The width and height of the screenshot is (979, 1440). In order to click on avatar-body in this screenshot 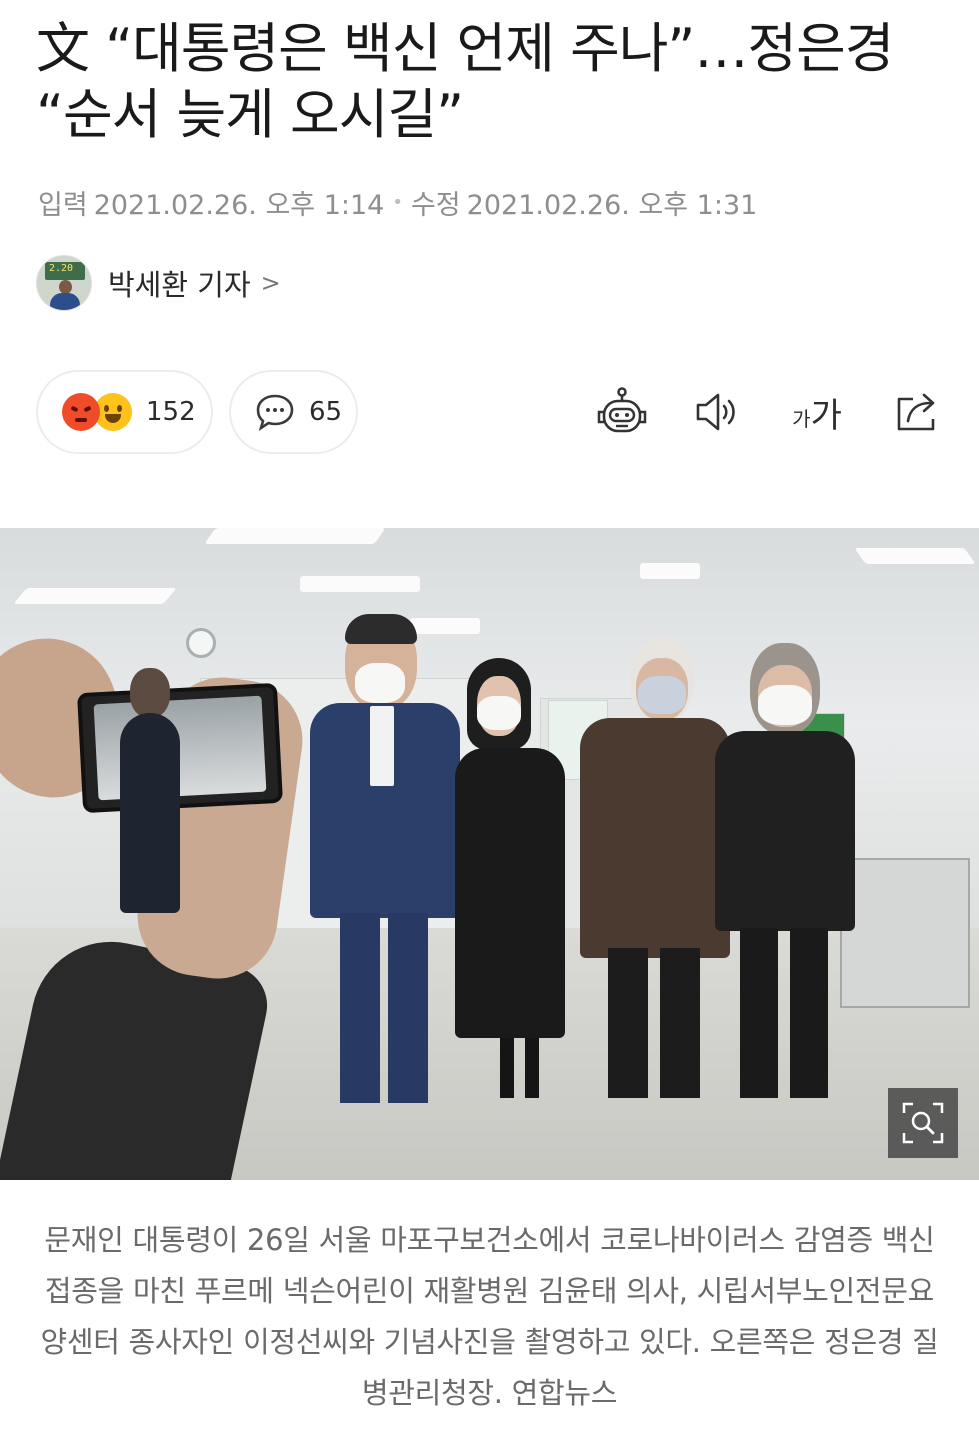, I will do `click(65, 301)`.